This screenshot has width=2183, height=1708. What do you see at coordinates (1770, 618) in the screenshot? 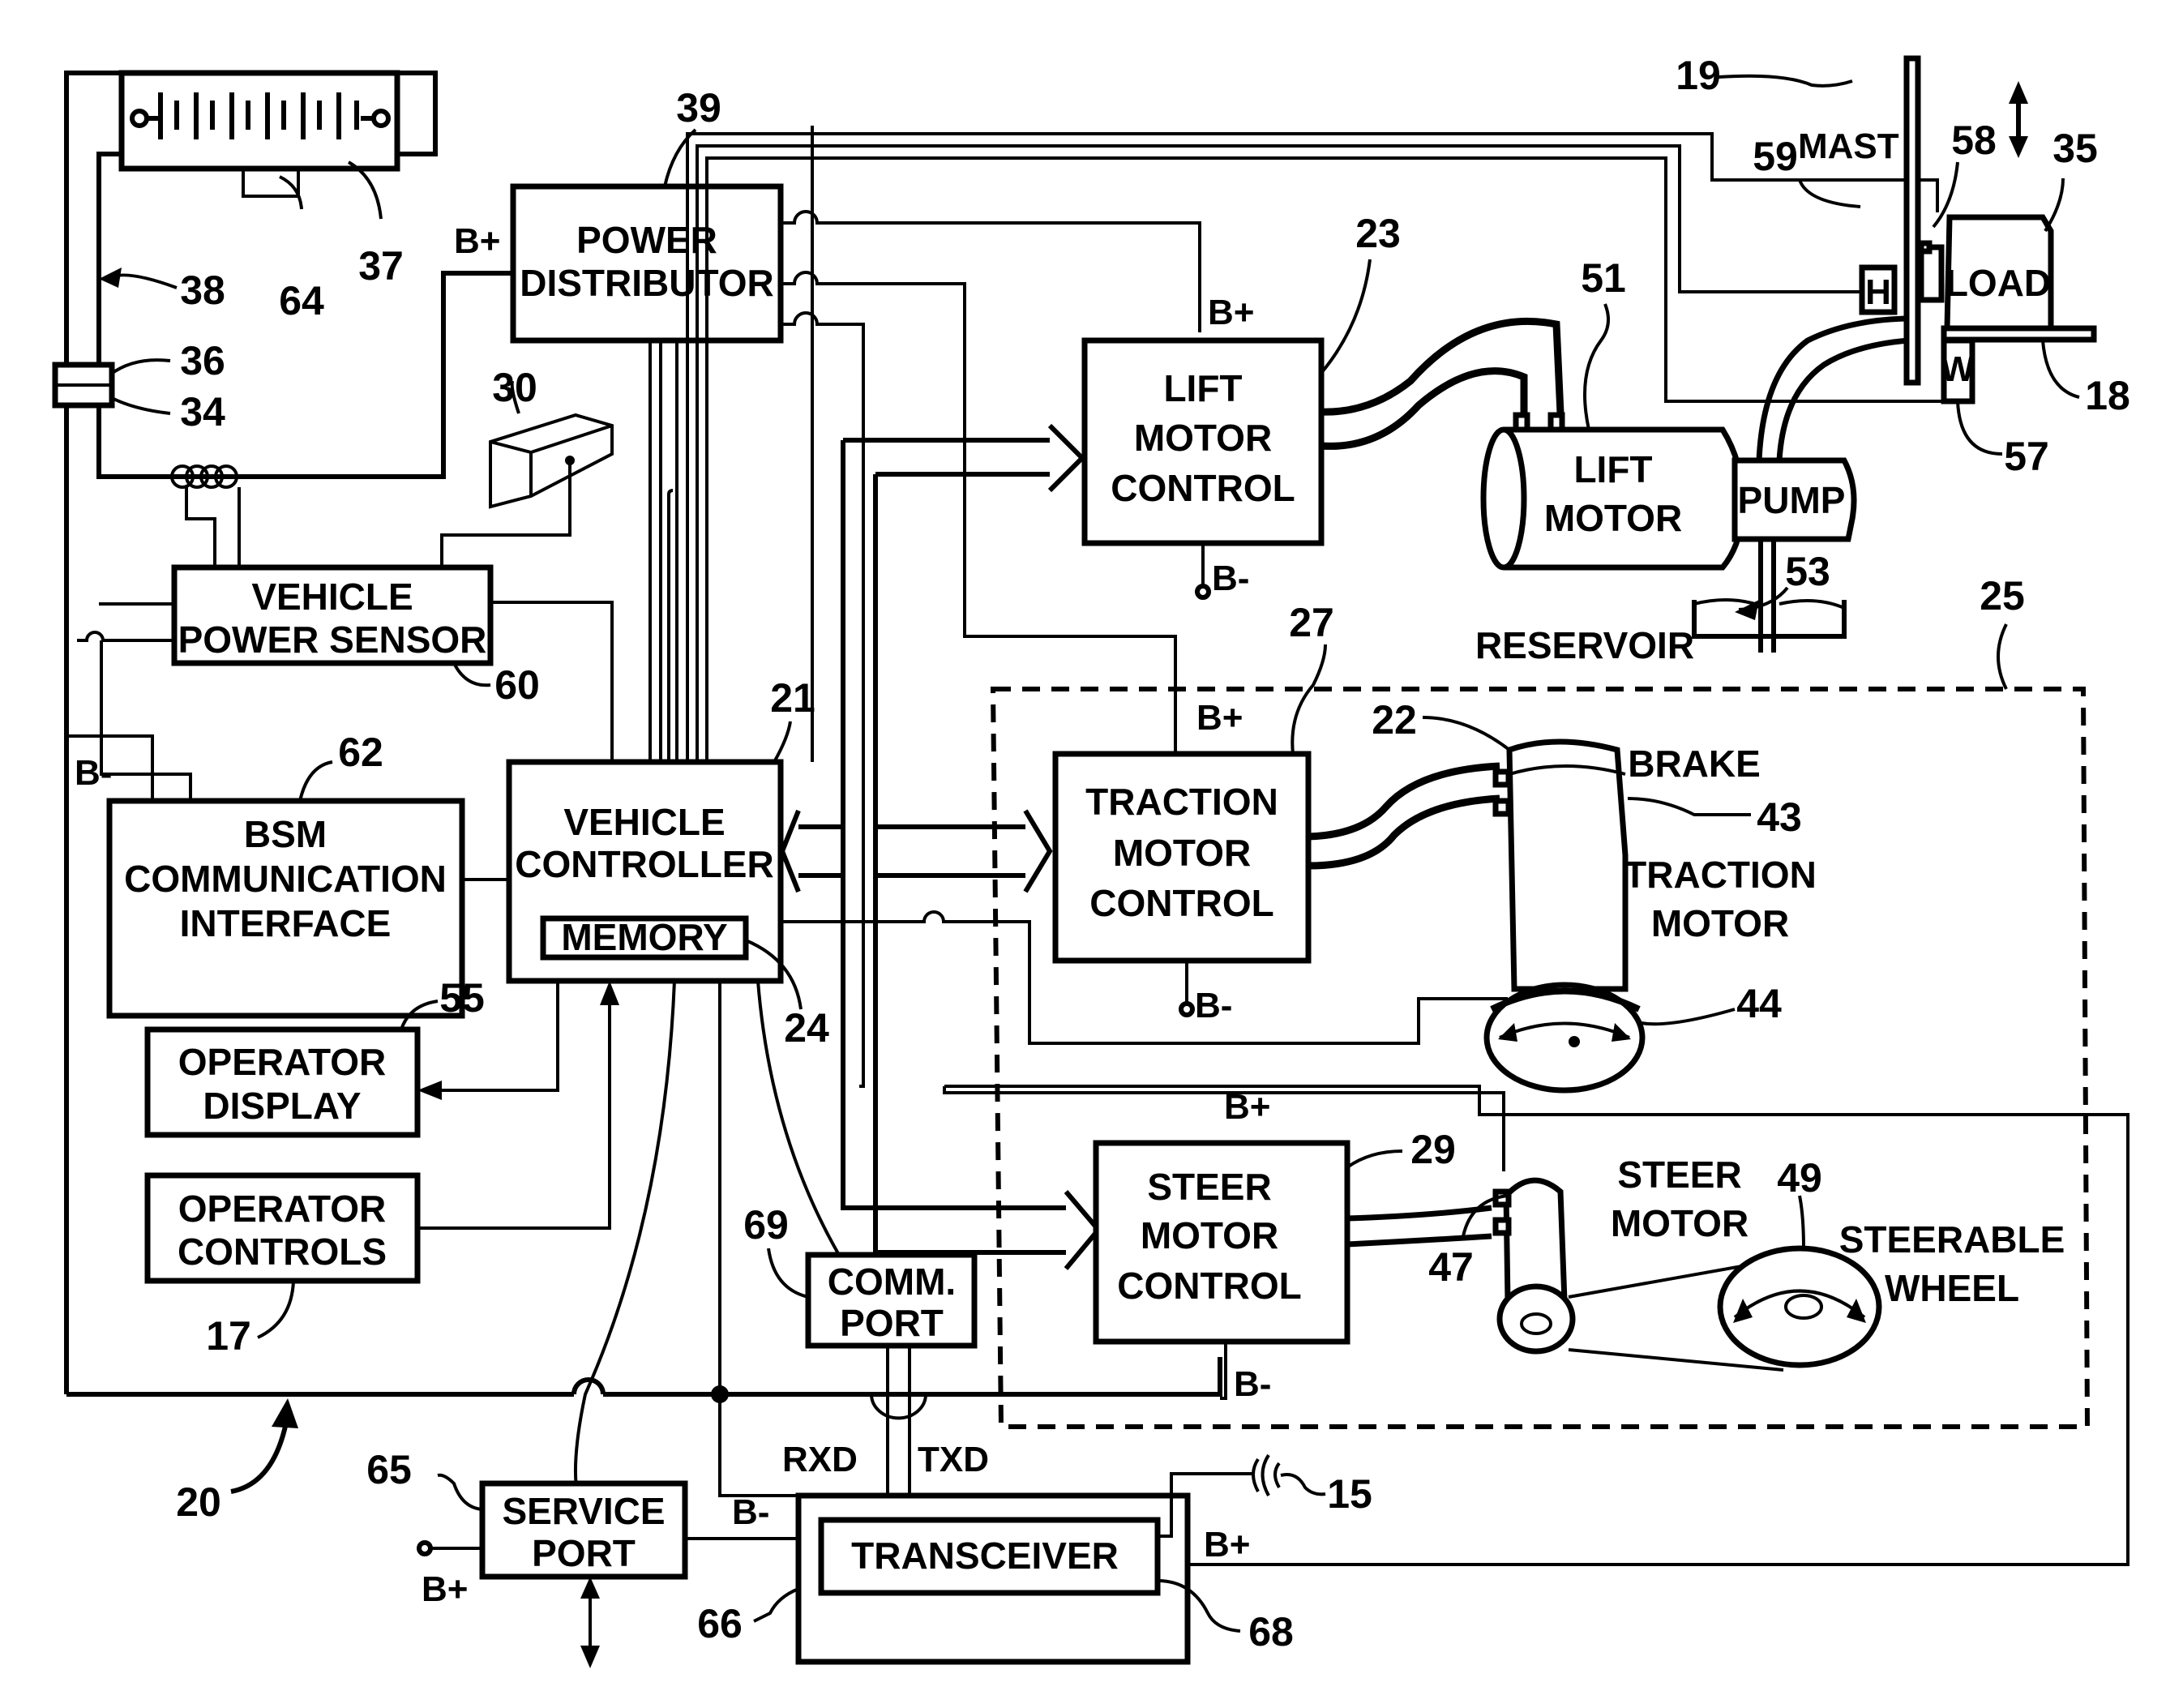
I see `reservoir` at bounding box center [1770, 618].